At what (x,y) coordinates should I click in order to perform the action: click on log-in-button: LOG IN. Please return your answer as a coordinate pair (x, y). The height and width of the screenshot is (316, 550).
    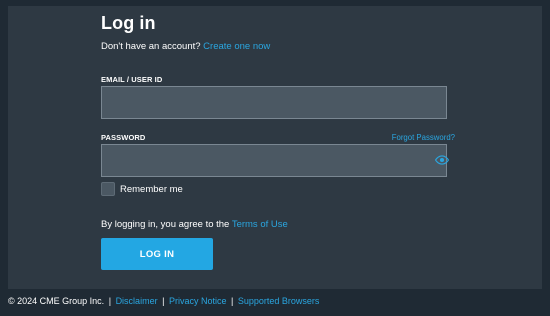
    Looking at the image, I should click on (157, 254).